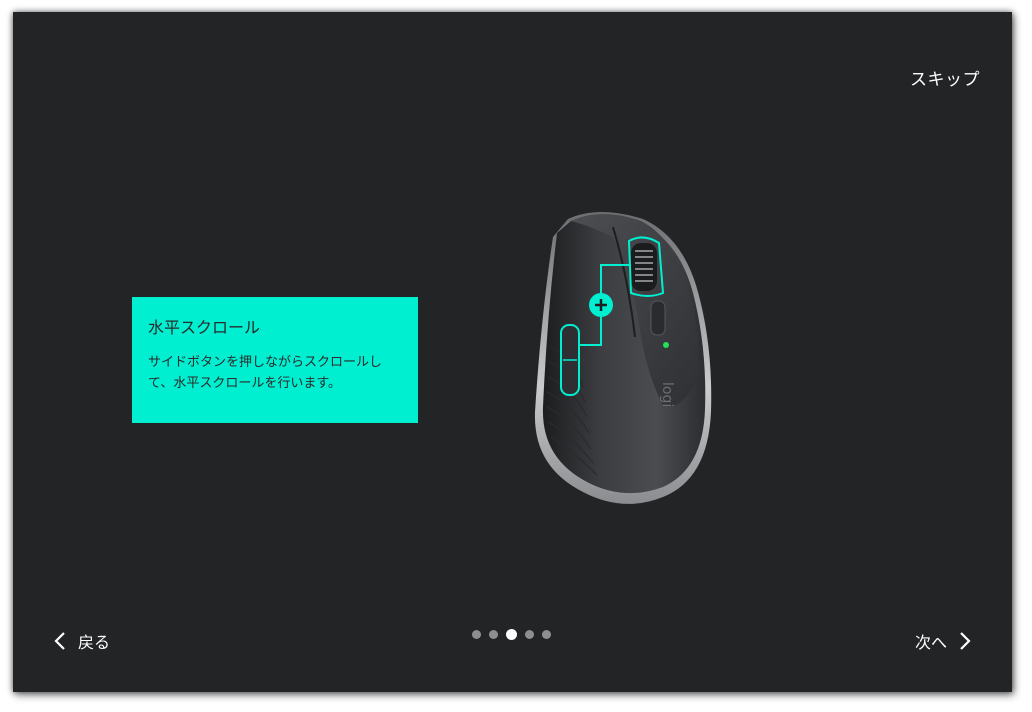 The width and height of the screenshot is (1032, 712). I want to click on pagination-dots, so click(511, 634).